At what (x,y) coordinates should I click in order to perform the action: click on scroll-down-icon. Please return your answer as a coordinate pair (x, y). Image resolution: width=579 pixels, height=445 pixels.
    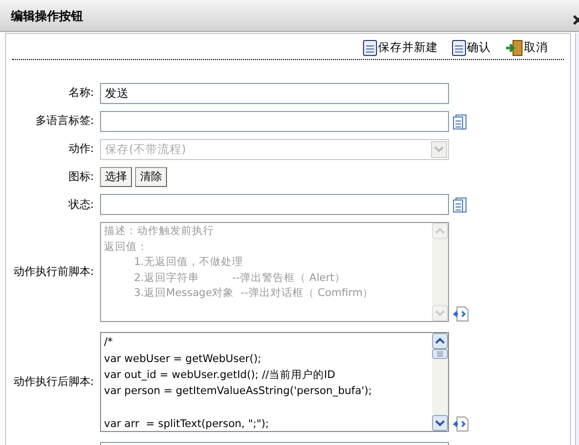
    Looking at the image, I should click on (440, 423).